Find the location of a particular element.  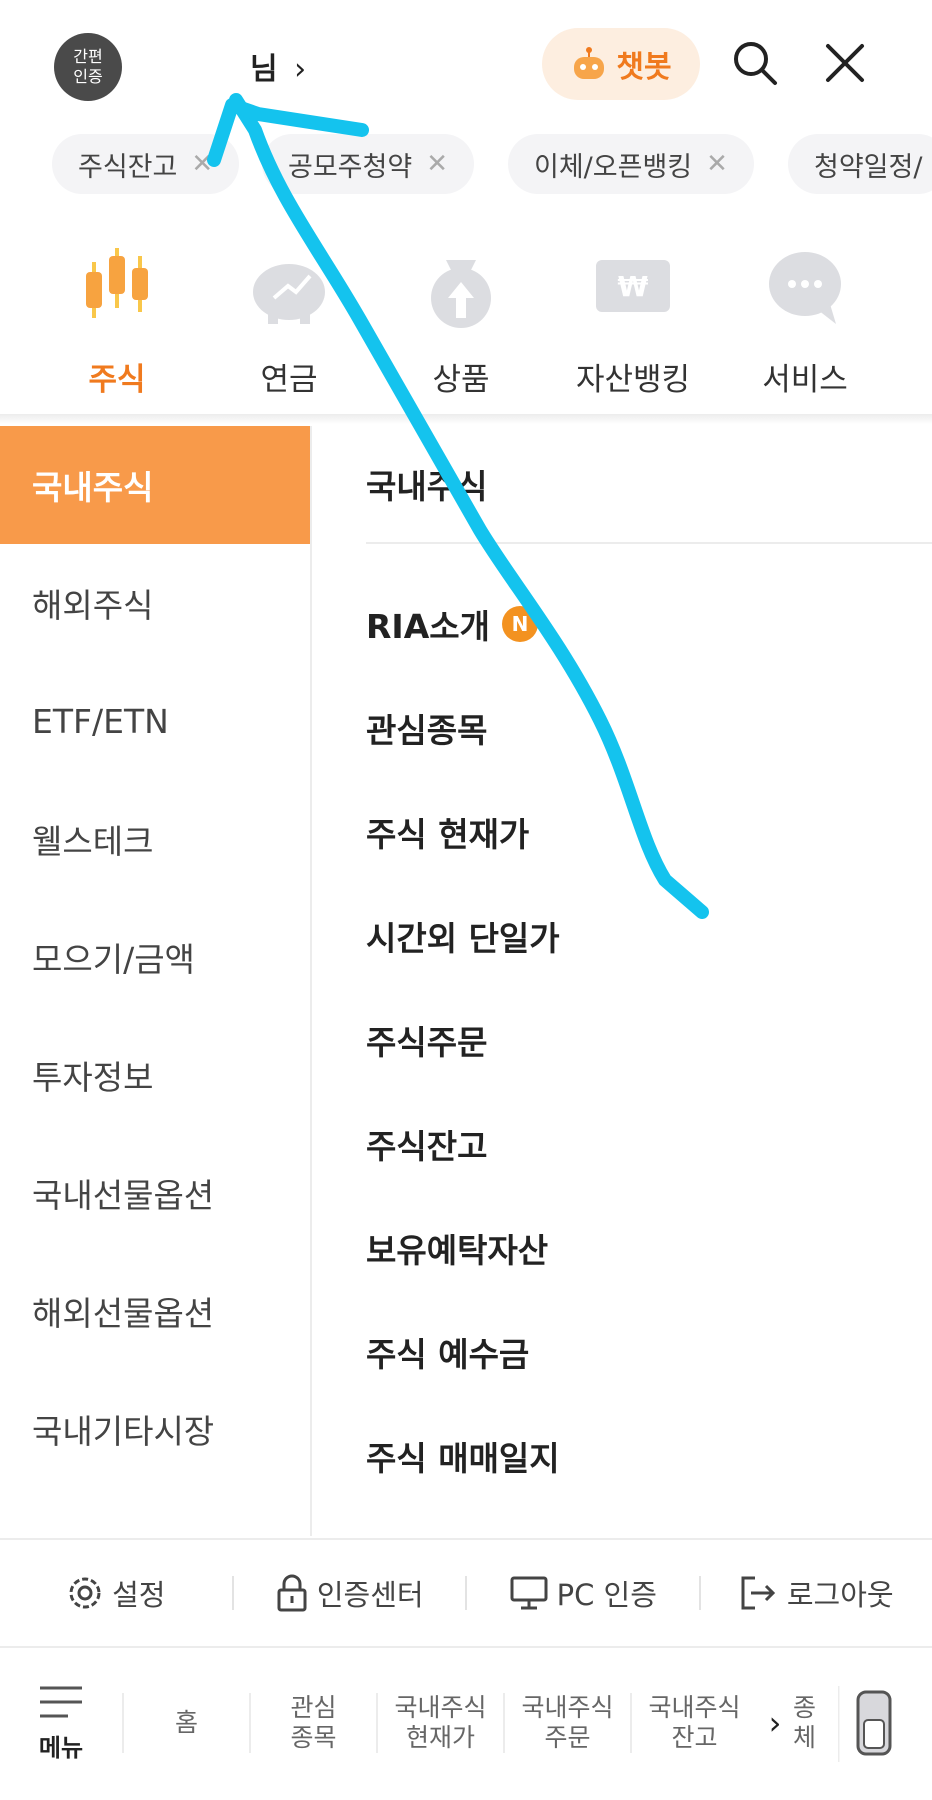

chatbot-button: 챗봇 is located at coordinates (621, 64).